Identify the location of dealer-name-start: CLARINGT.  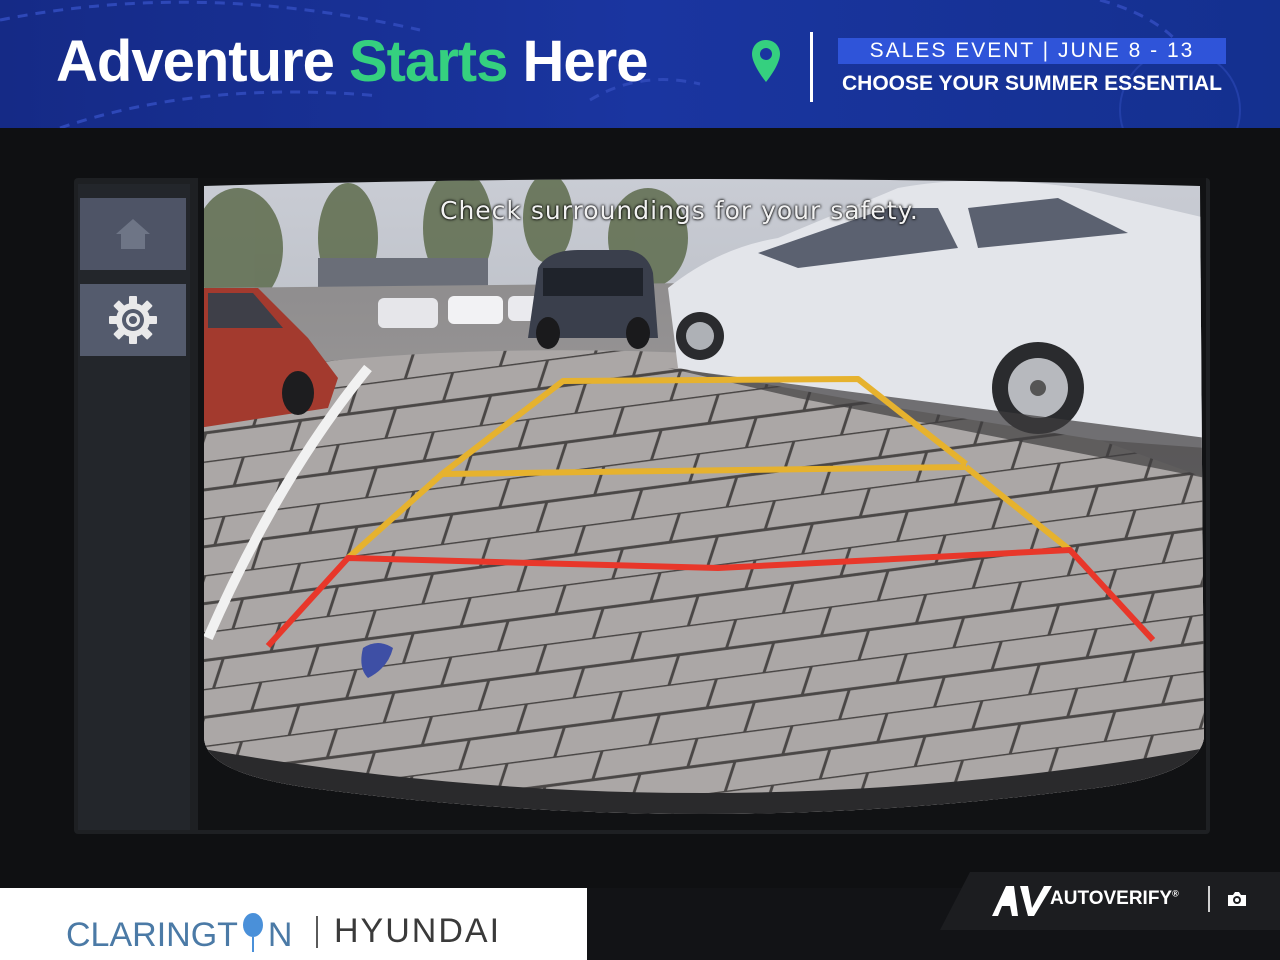
(152, 935).